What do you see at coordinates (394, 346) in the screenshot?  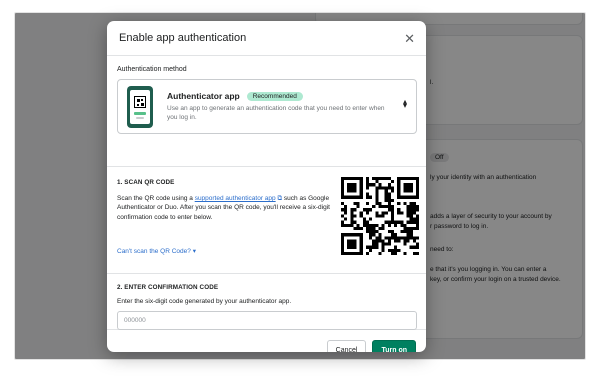 I see `turn-on-button: Turn on` at bounding box center [394, 346].